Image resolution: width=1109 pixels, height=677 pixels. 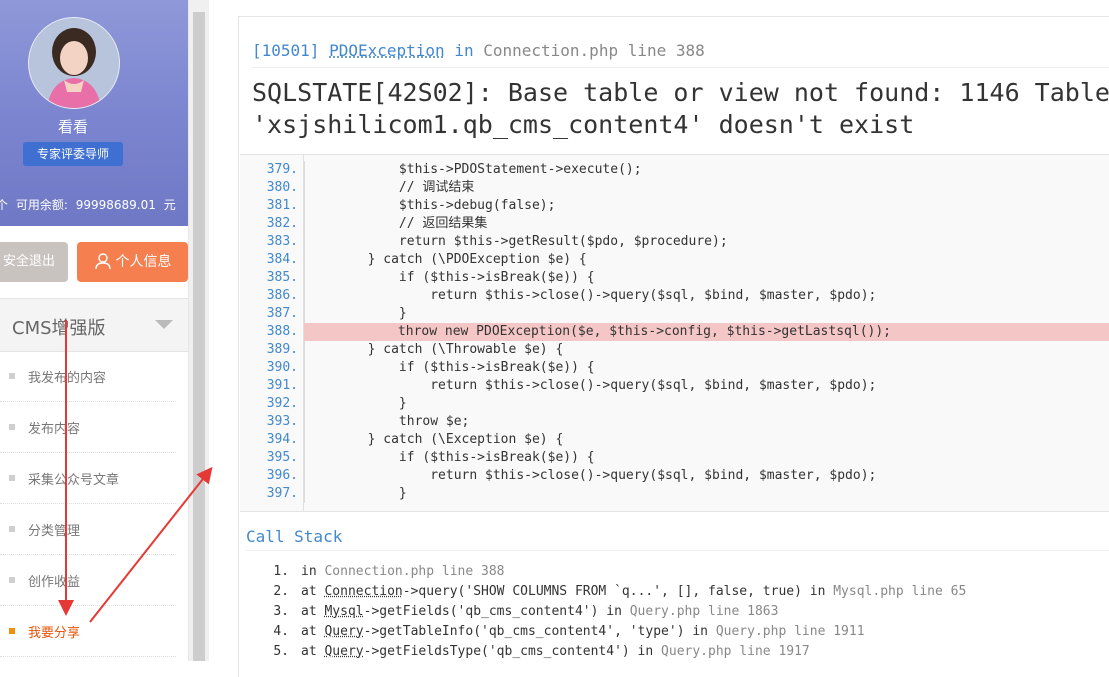 What do you see at coordinates (464, 50) in the screenshot?
I see `in-word: in` at bounding box center [464, 50].